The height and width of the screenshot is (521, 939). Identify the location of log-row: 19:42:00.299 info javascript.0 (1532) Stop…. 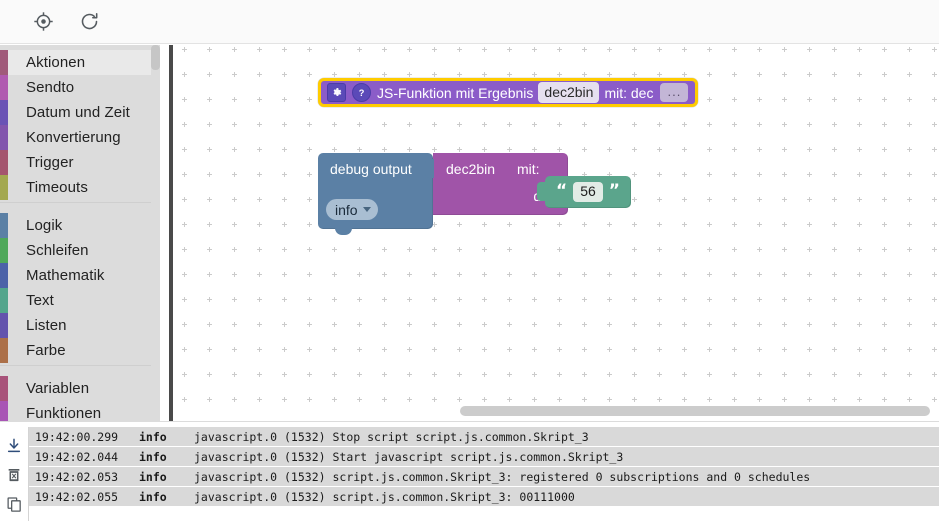
(484, 436).